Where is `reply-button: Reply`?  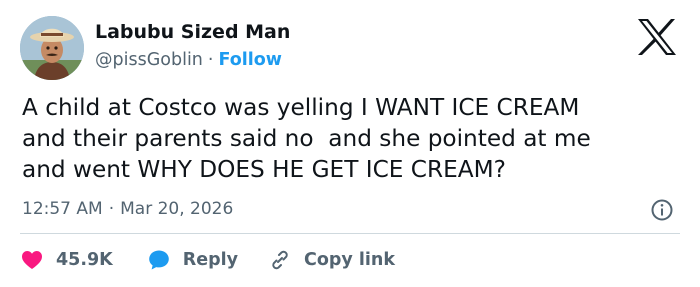 reply-button: Reply is located at coordinates (192, 260).